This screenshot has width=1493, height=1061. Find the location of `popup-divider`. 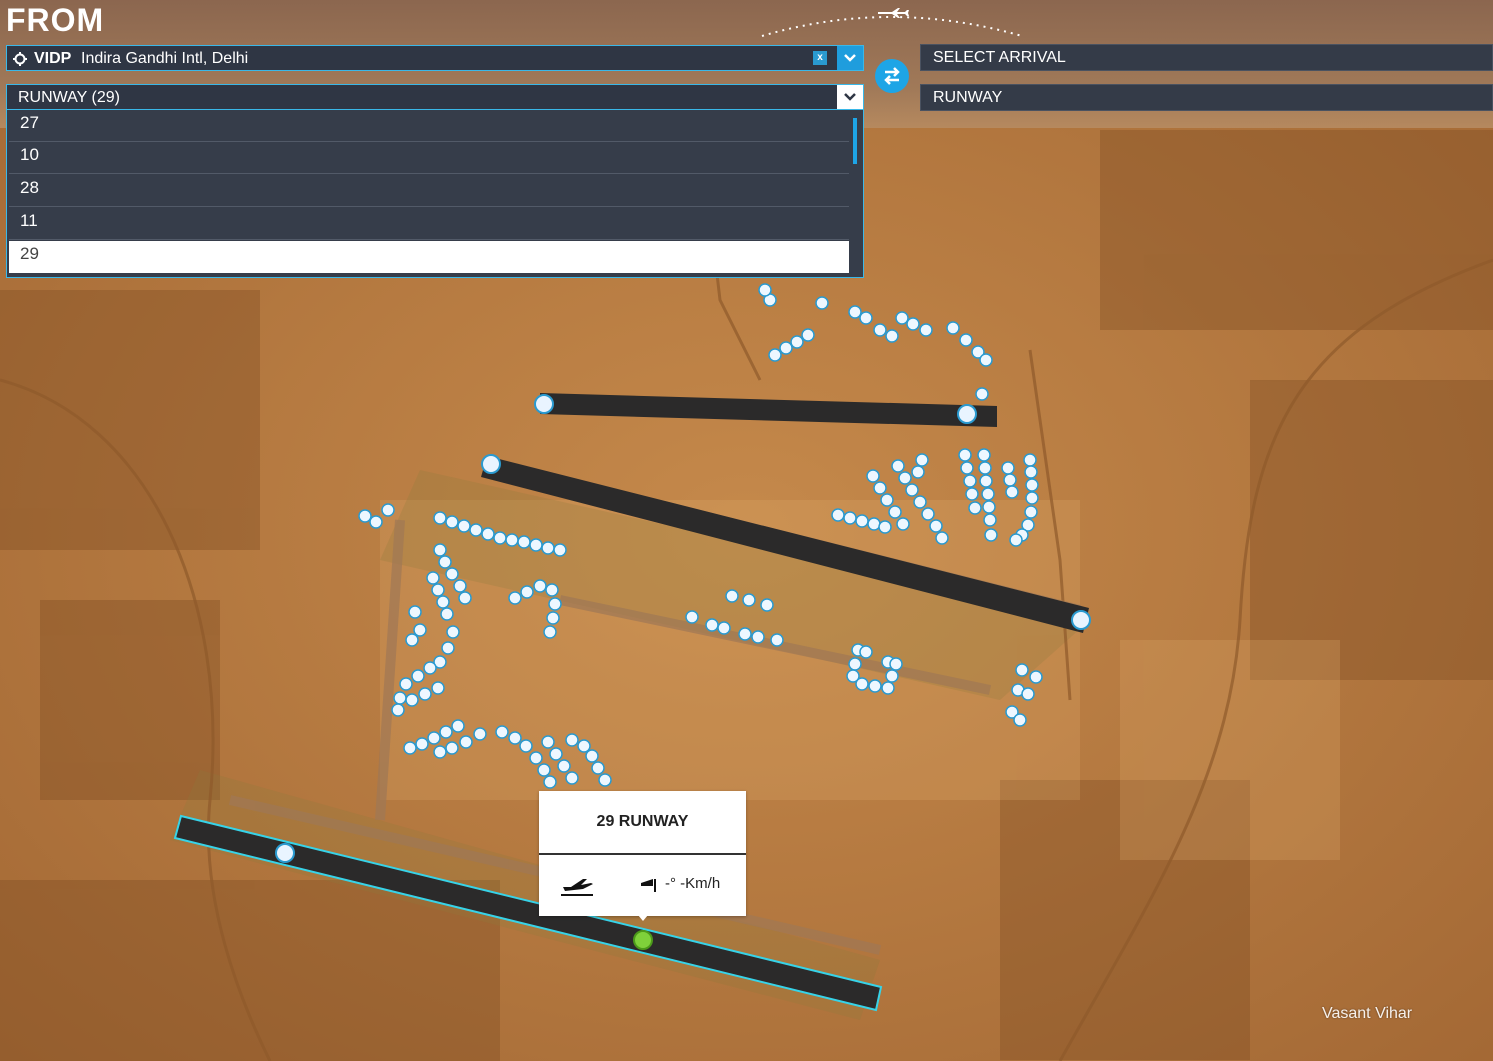

popup-divider is located at coordinates (642, 854).